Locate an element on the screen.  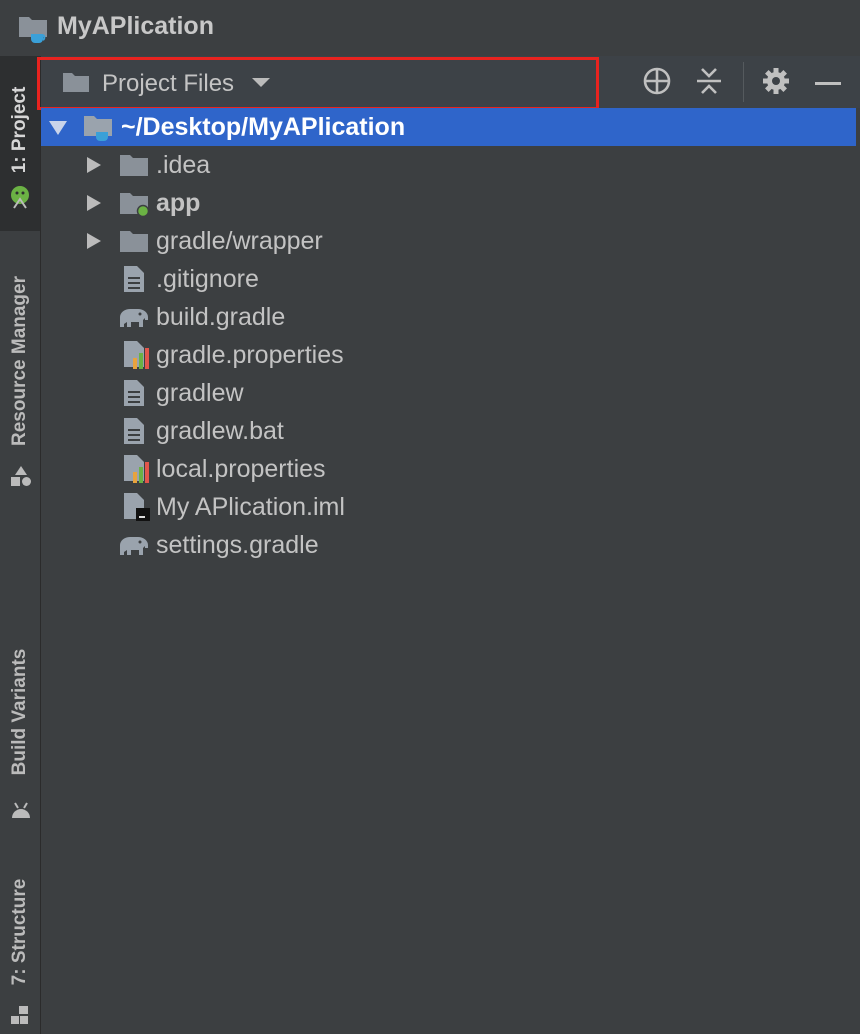
structure-icon is located at coordinates (20, 1017).